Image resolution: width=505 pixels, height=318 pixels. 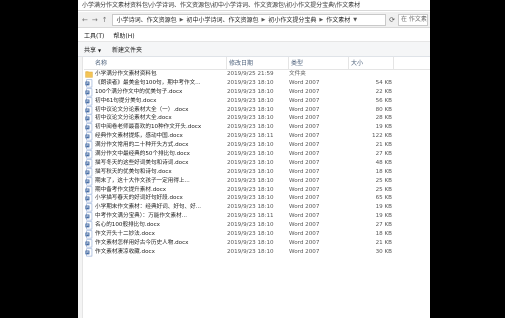 I want to click on file-size: 27 KB, so click(x=383, y=154).